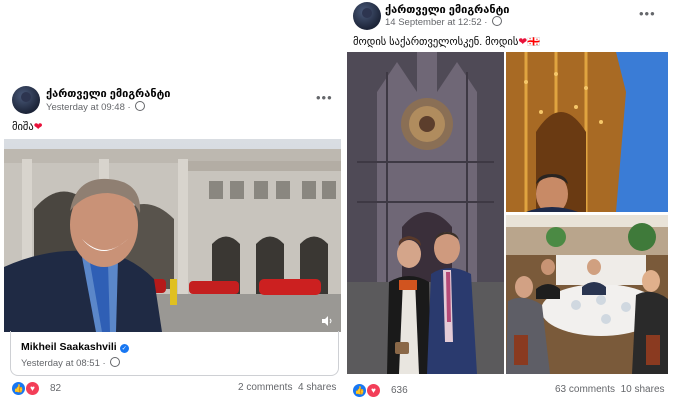 The height and width of the screenshot is (401, 673). Describe the element at coordinates (436, 42) in the screenshot. I see `right-post-caption-text: მოდის საქართველოსკენ. მოდის` at that location.